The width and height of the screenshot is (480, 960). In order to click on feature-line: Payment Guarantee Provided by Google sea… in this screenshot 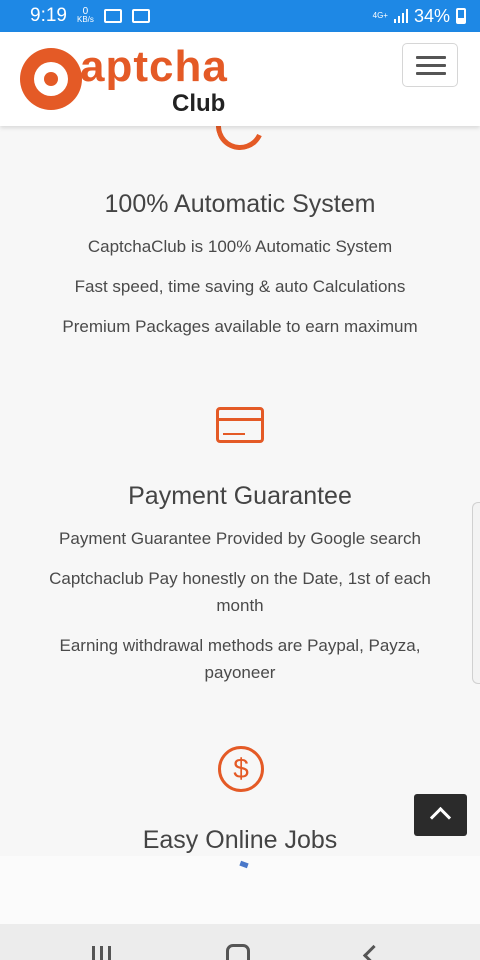, I will do `click(240, 538)`.